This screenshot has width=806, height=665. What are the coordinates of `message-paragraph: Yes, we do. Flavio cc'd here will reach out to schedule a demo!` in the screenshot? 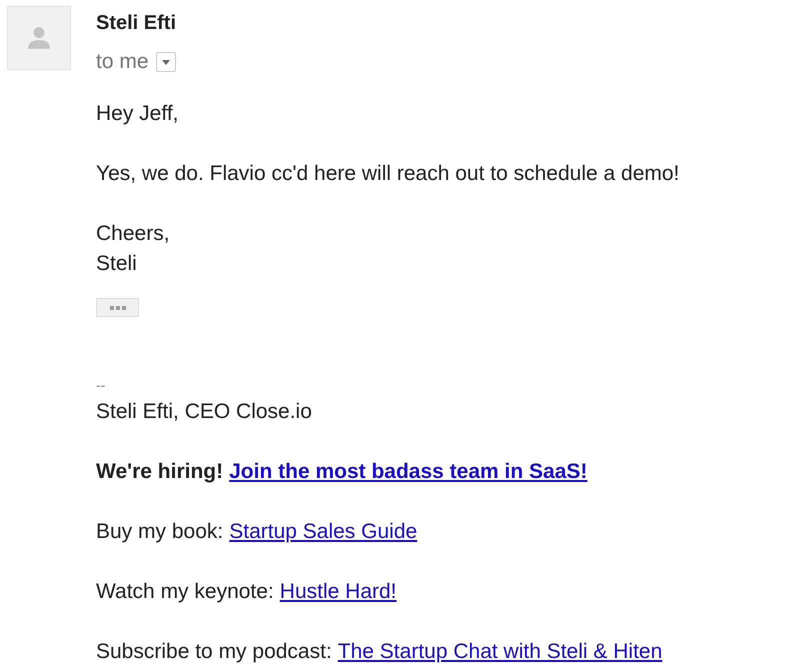 It's located at (388, 174).